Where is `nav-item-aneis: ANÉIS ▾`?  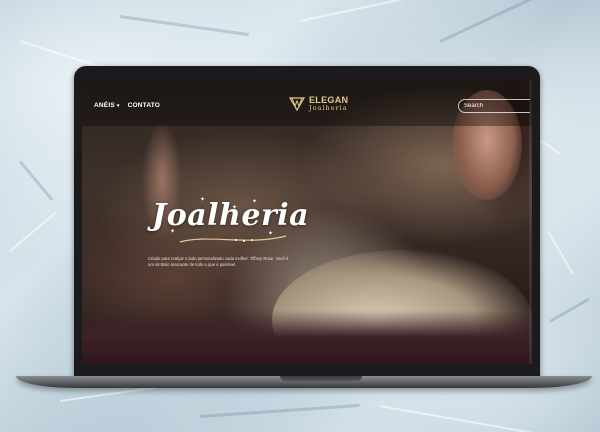
nav-item-aneis: ANÉIS ▾ is located at coordinates (107, 105).